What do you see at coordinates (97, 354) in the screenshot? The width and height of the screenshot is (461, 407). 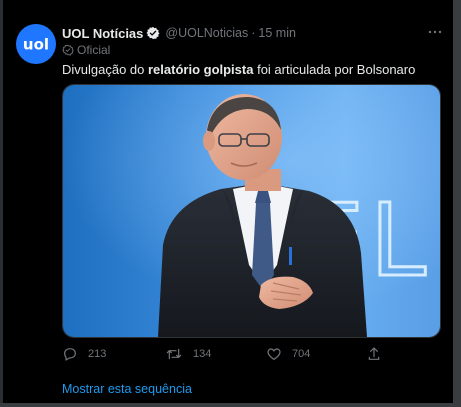 I see `reply-count: 213` at bounding box center [97, 354].